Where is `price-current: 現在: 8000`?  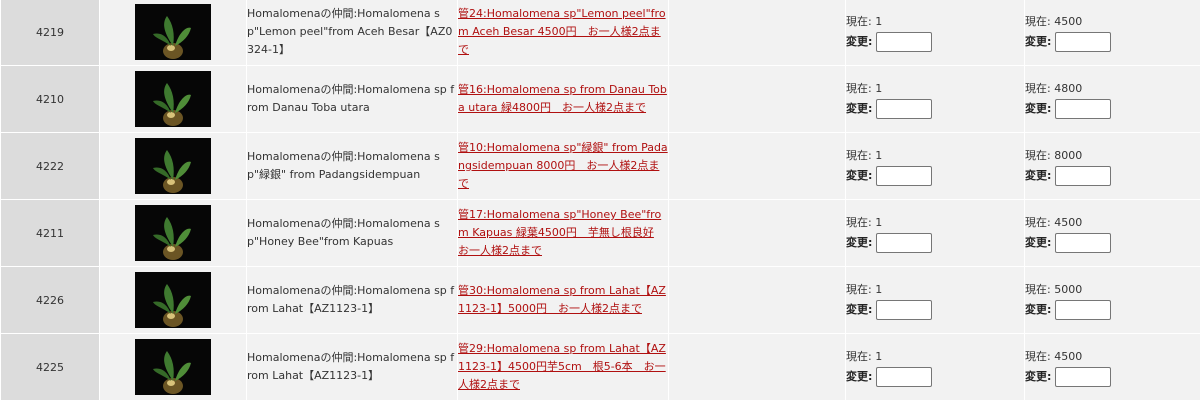 price-current: 現在: 8000 is located at coordinates (1054, 155).